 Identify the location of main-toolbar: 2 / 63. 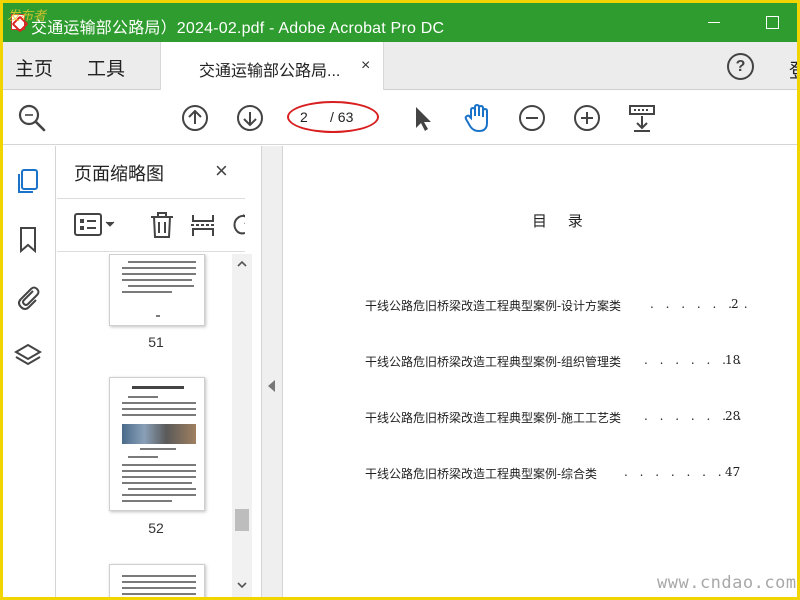
(400, 118).